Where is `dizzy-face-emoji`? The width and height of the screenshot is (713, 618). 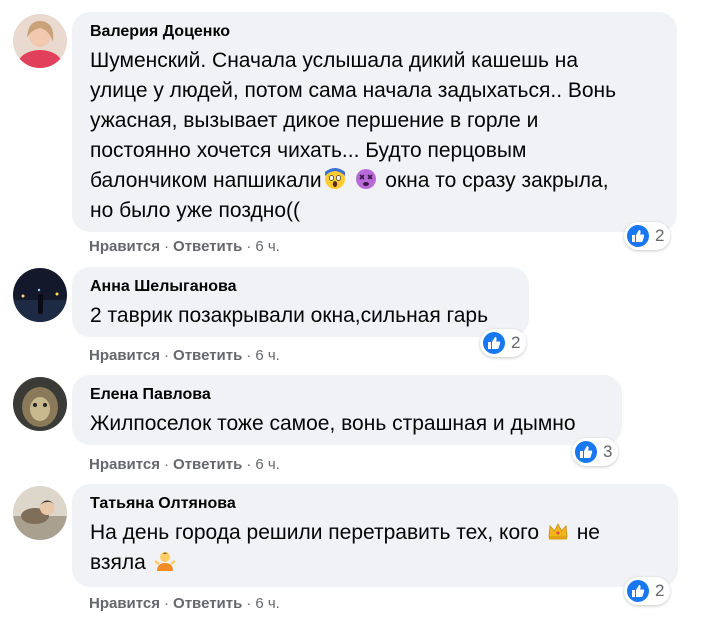 dizzy-face-emoji is located at coordinates (366, 179).